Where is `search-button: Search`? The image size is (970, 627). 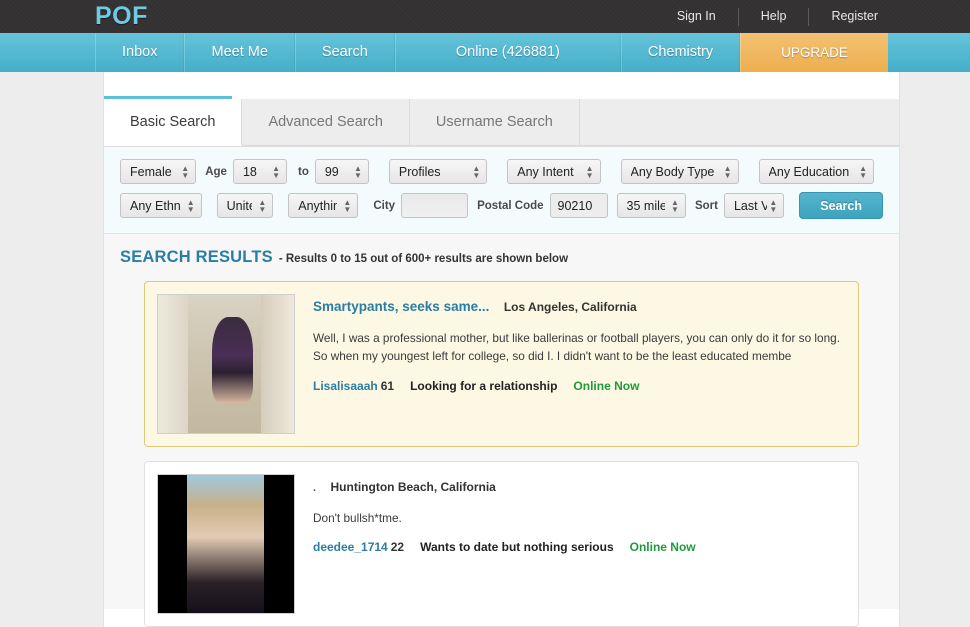 search-button: Search is located at coordinates (841, 205).